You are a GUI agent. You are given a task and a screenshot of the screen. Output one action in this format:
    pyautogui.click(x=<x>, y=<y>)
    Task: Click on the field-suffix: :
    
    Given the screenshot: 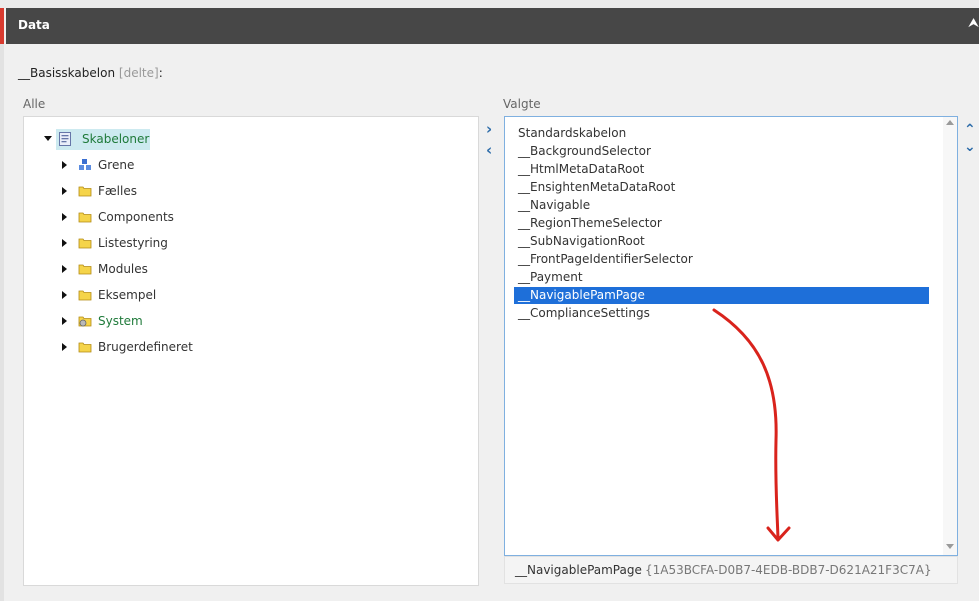 What is the action you would take?
    pyautogui.click(x=160, y=73)
    